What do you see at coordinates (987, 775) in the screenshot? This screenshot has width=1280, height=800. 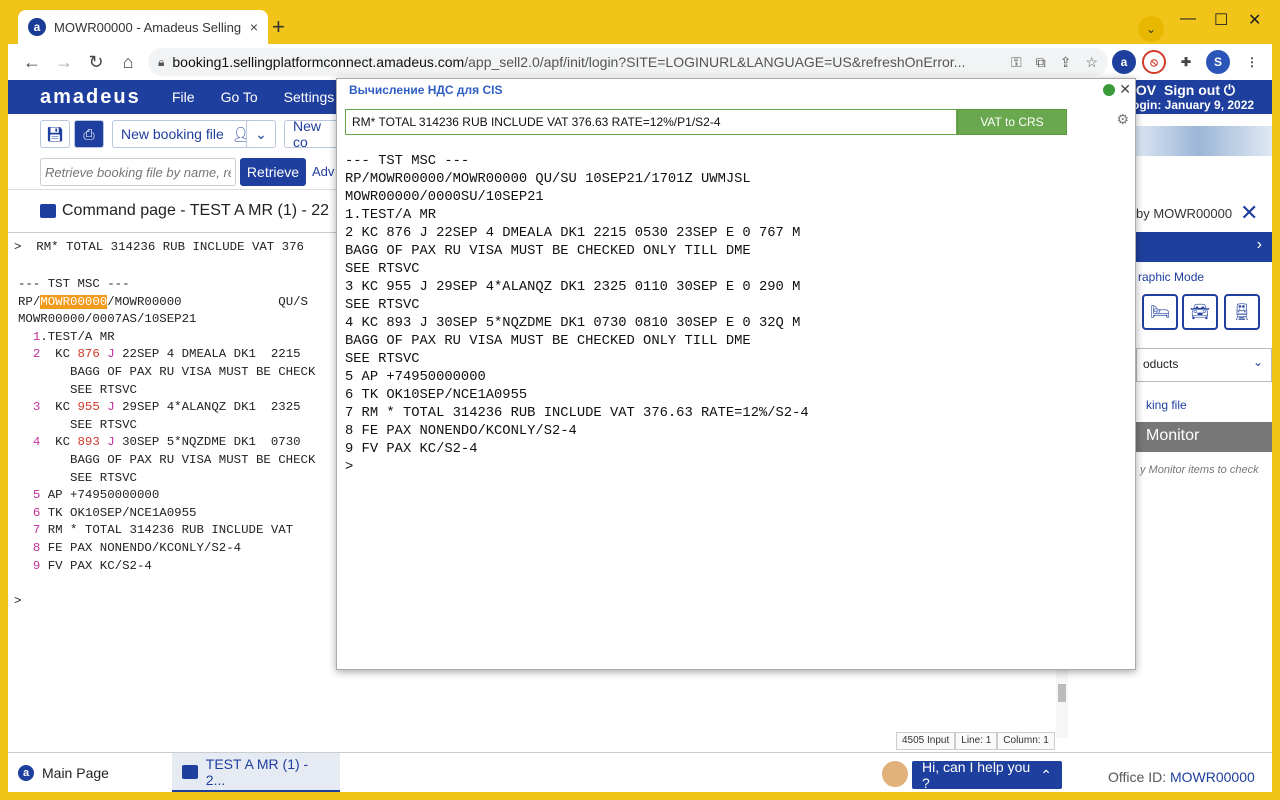 I see `help-chat-button: Hi, can I help you ? ⌃` at bounding box center [987, 775].